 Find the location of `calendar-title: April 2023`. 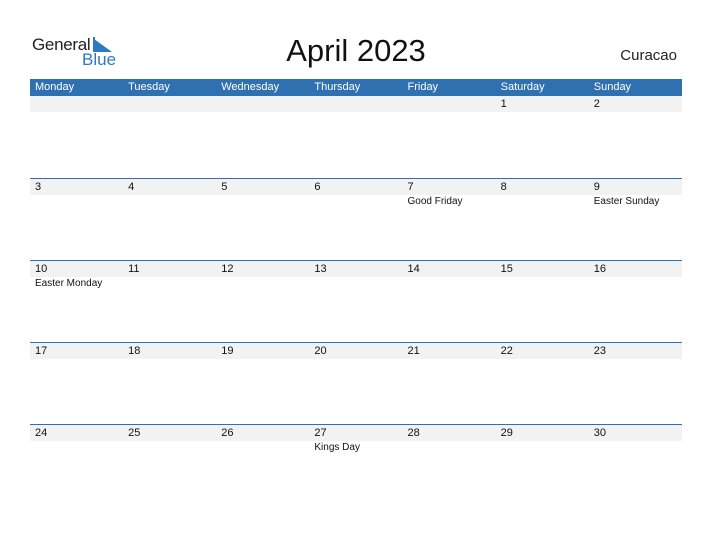

calendar-title: April 2023 is located at coordinates (356, 50).